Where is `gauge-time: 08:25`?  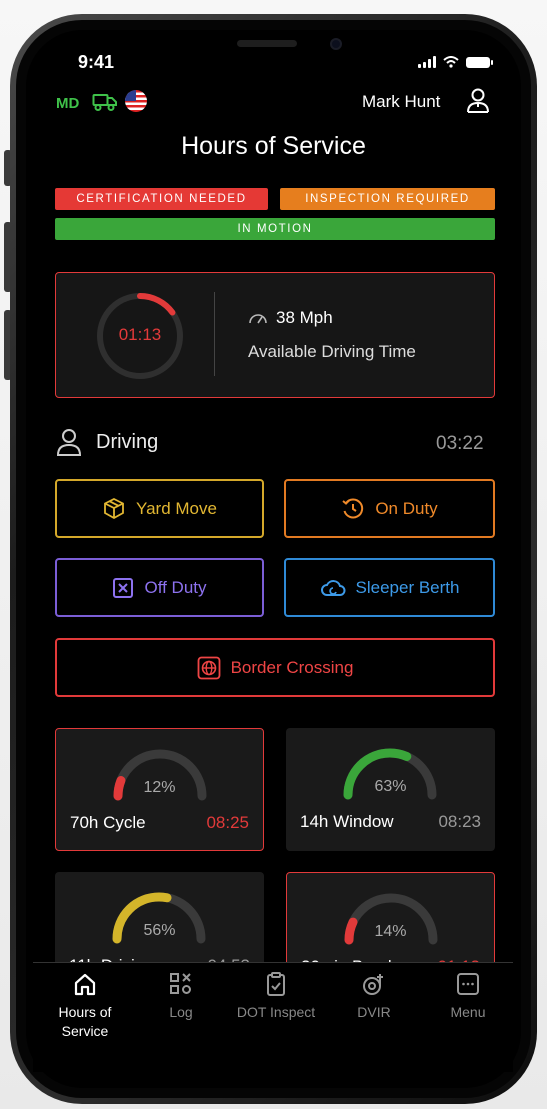 gauge-time: 08:25 is located at coordinates (227, 822).